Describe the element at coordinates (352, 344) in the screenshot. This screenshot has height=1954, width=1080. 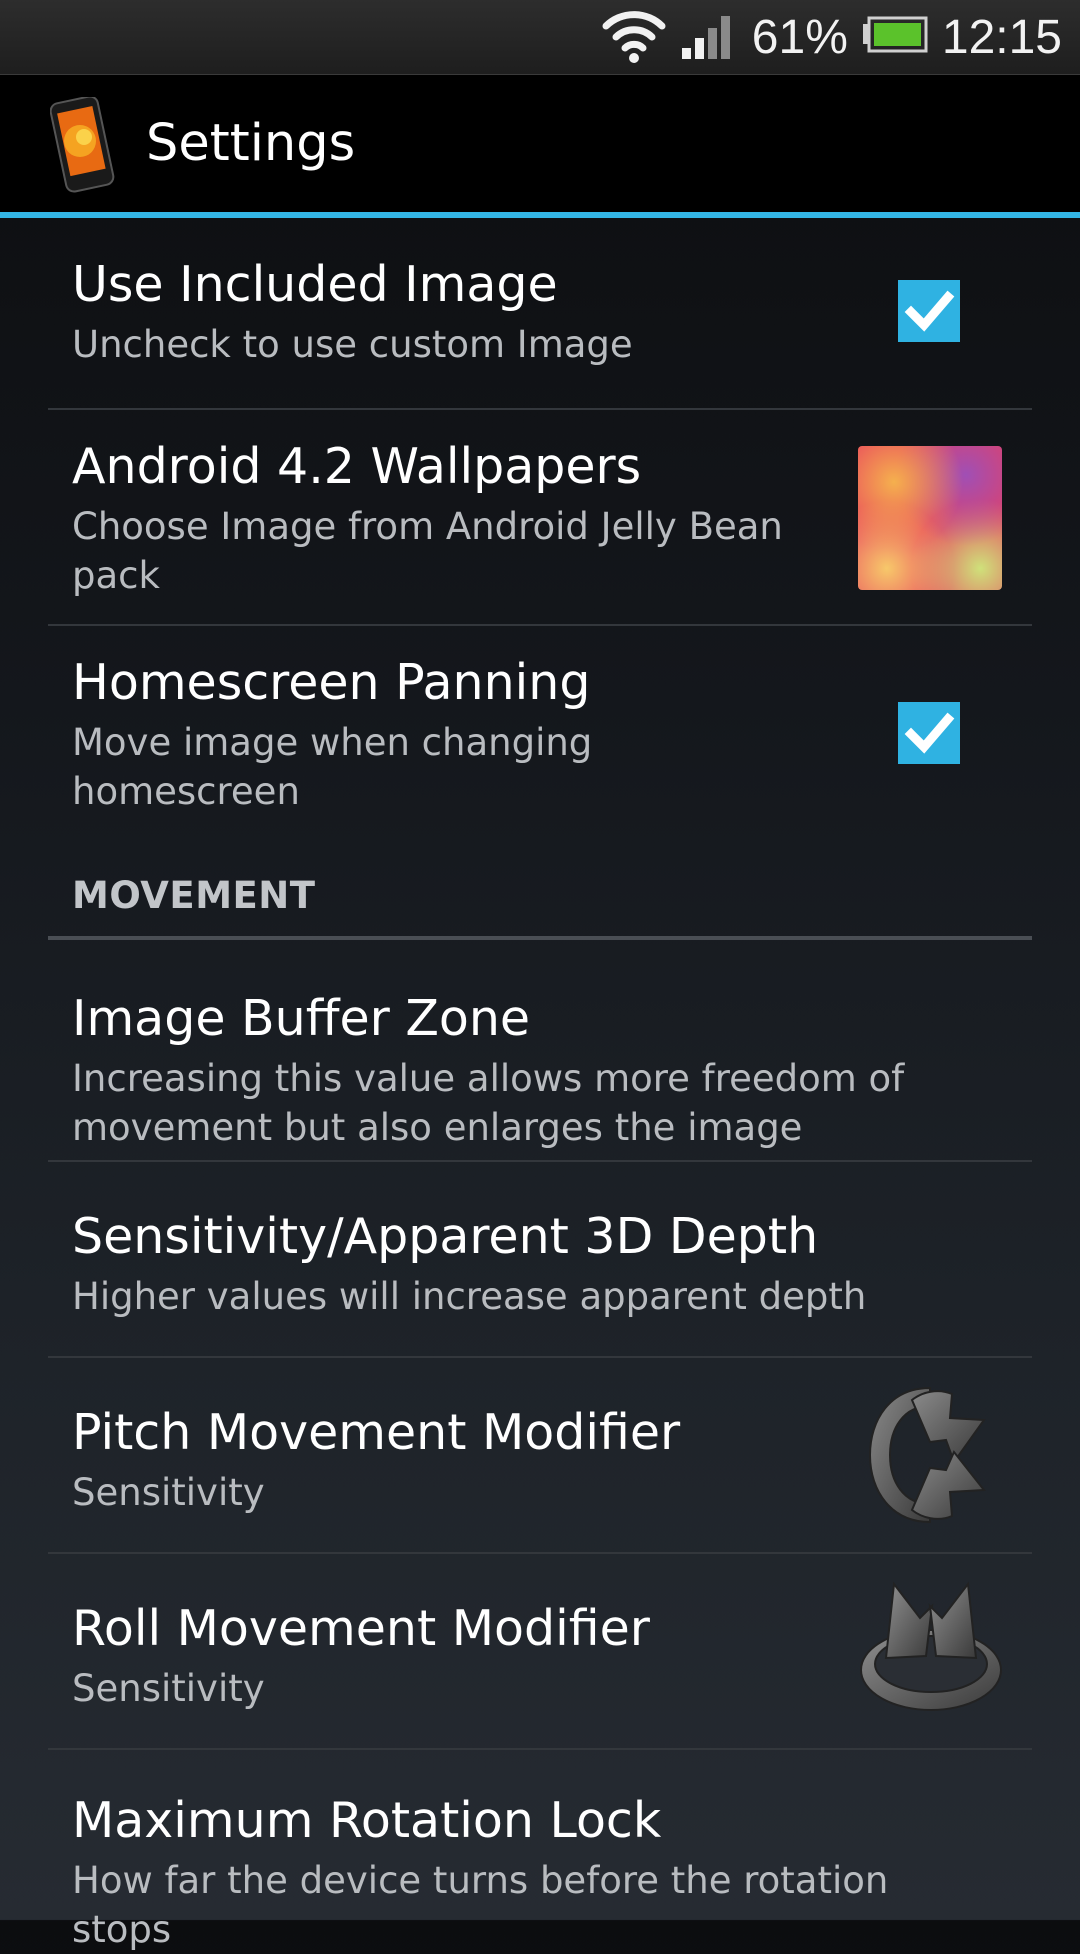
I see `pref-summary: Uncheck to use custom Image` at that location.